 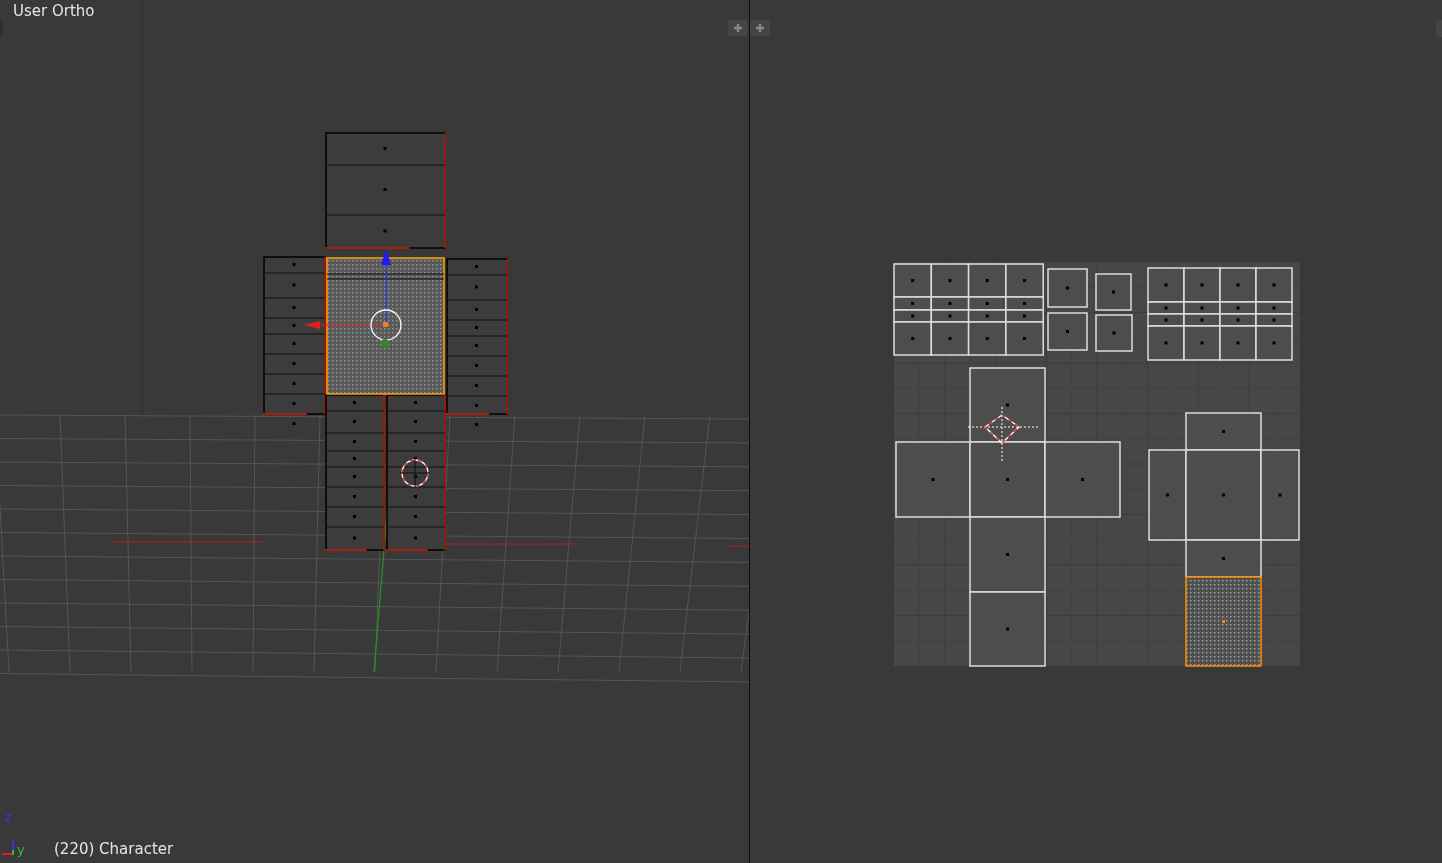 What do you see at coordinates (21, 849) in the screenshot?
I see `y-axis-label: y` at bounding box center [21, 849].